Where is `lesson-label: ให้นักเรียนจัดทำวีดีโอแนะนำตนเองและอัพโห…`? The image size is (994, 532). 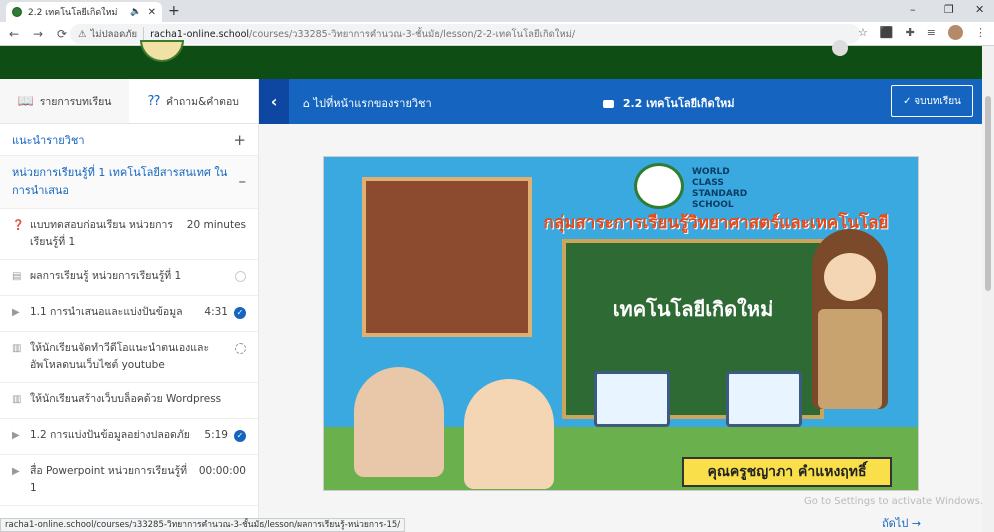 lesson-label: ให้นักเรียนจัดทำวีดีโอแนะนำตนเองและอัพโห… is located at coordinates (120, 356).